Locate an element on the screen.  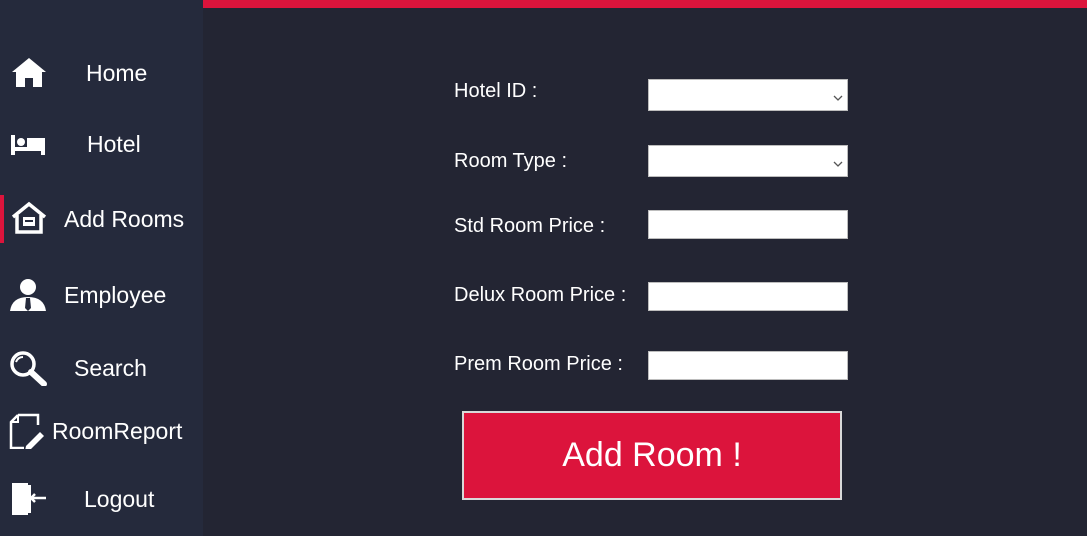
sidebar-item-roomreport: RoomReport is located at coordinates (101, 431).